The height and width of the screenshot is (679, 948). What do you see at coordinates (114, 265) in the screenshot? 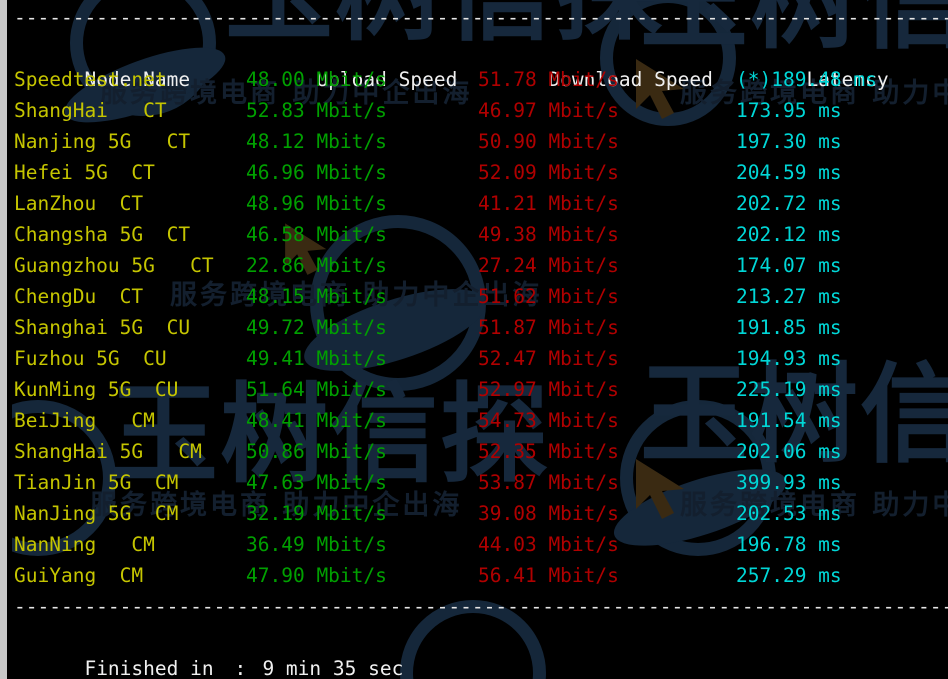
I see `cell-node-name: Guangzhou 5G CT` at bounding box center [114, 265].